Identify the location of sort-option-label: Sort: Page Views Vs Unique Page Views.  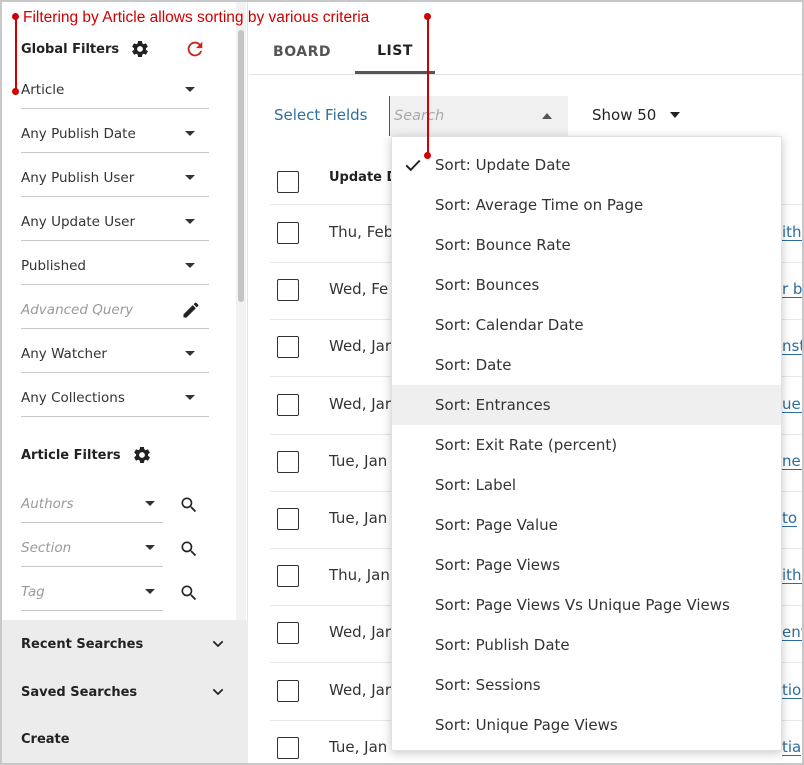
(582, 605).